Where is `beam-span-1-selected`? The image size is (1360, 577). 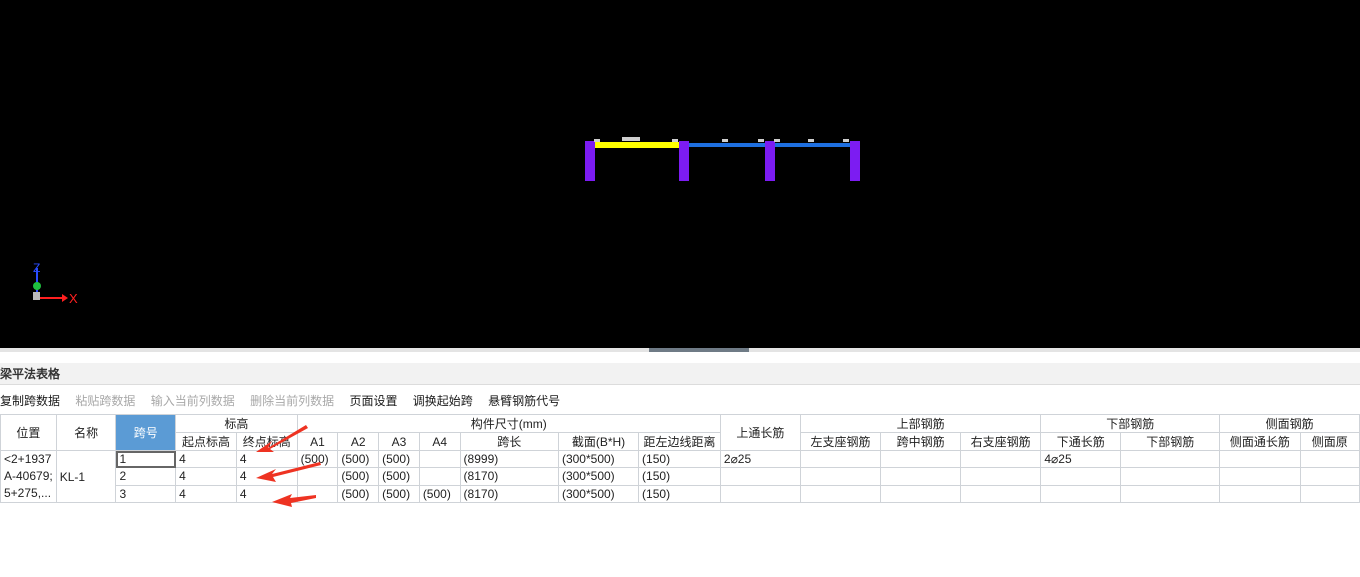
beam-span-1-selected is located at coordinates (636, 145).